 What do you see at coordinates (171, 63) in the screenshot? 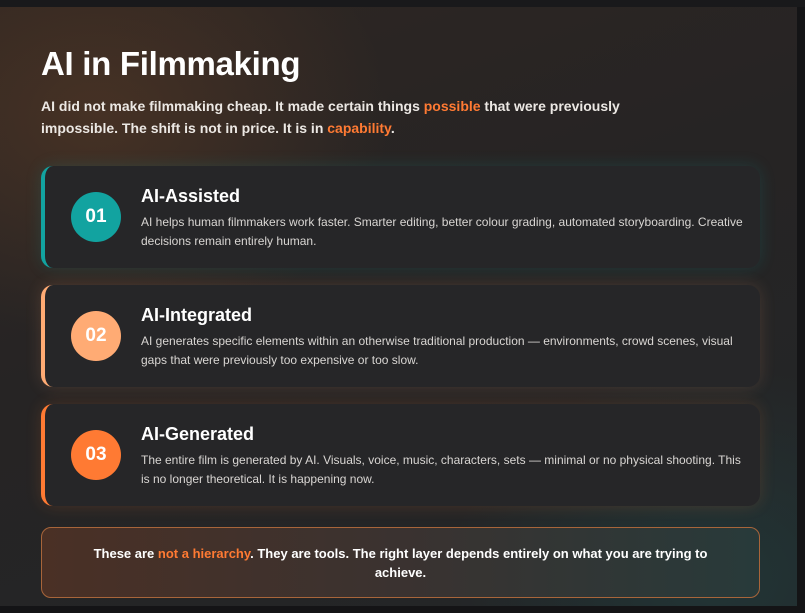
I see `page-title: AI in Filmmaking` at bounding box center [171, 63].